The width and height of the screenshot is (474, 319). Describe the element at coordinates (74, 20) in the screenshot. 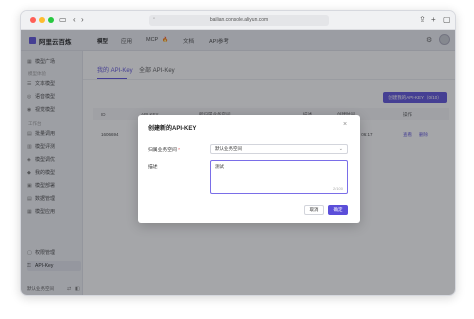

I see `back-icon: ‹` at that location.